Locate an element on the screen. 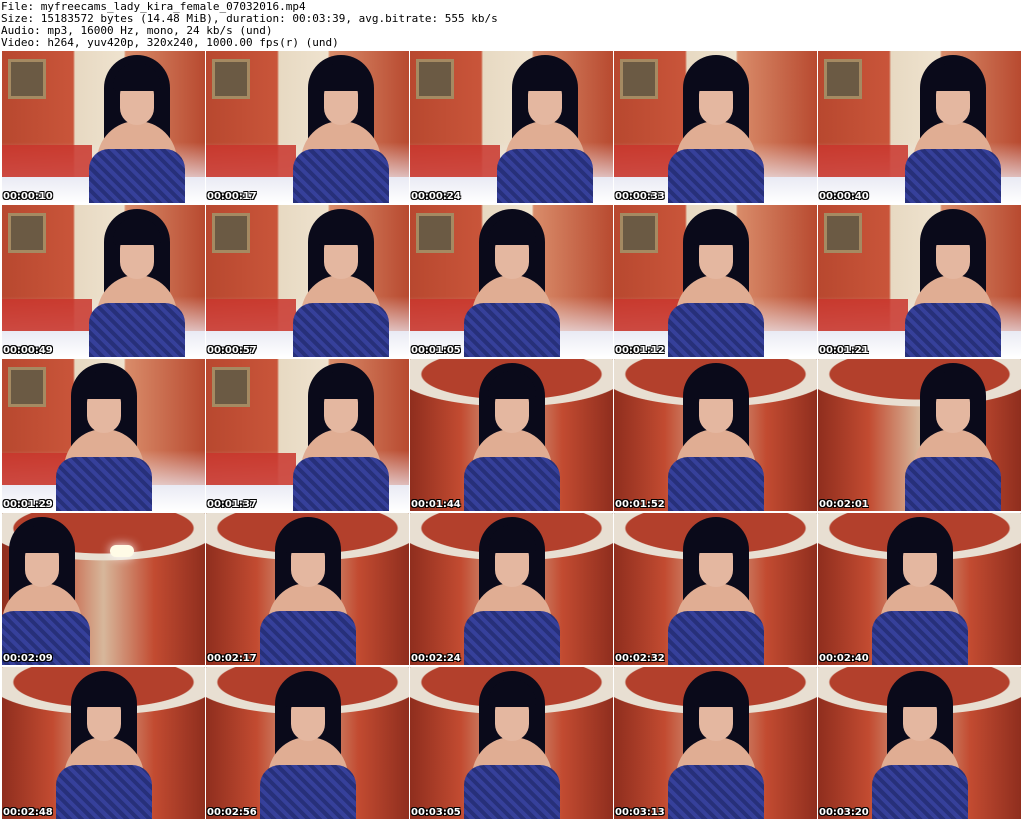 The height and width of the screenshot is (820, 1024). thumbnail-frame: 00:02:01 is located at coordinates (919, 435).